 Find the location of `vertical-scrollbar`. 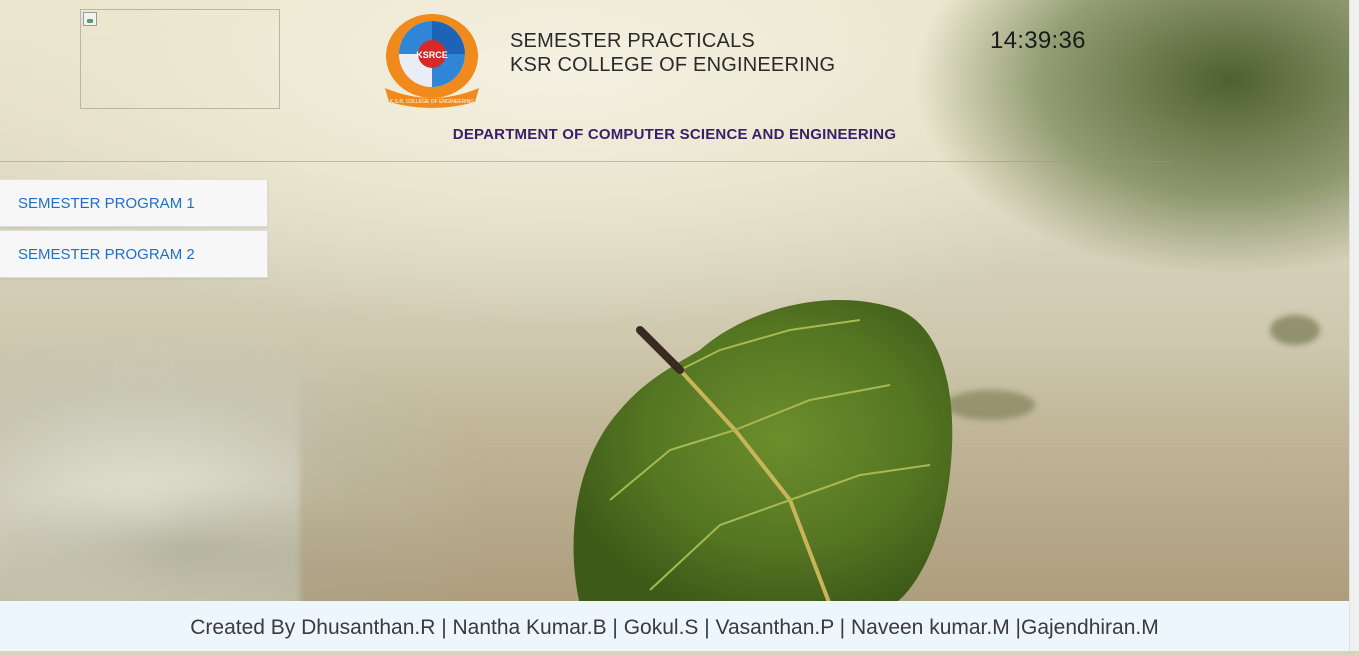

vertical-scrollbar is located at coordinates (1354, 325).